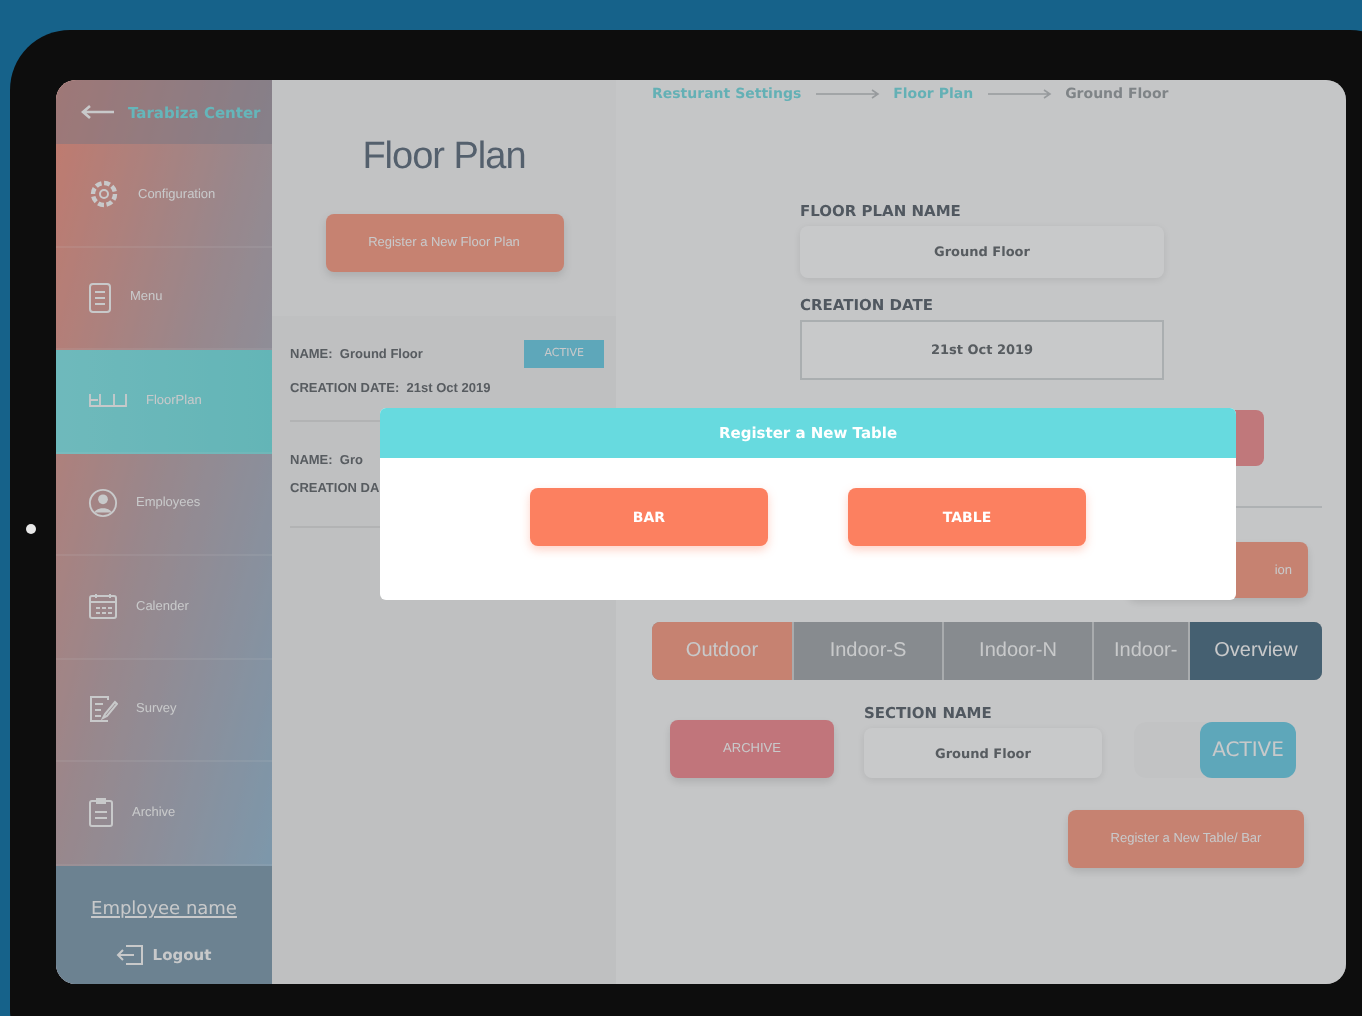  What do you see at coordinates (130, 954) in the screenshot?
I see `logout-icon` at bounding box center [130, 954].